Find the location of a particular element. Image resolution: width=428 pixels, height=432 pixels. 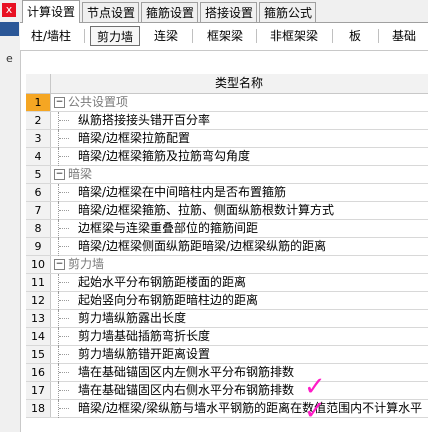

tab-node-settings: 节点设置 is located at coordinates (110, 12).